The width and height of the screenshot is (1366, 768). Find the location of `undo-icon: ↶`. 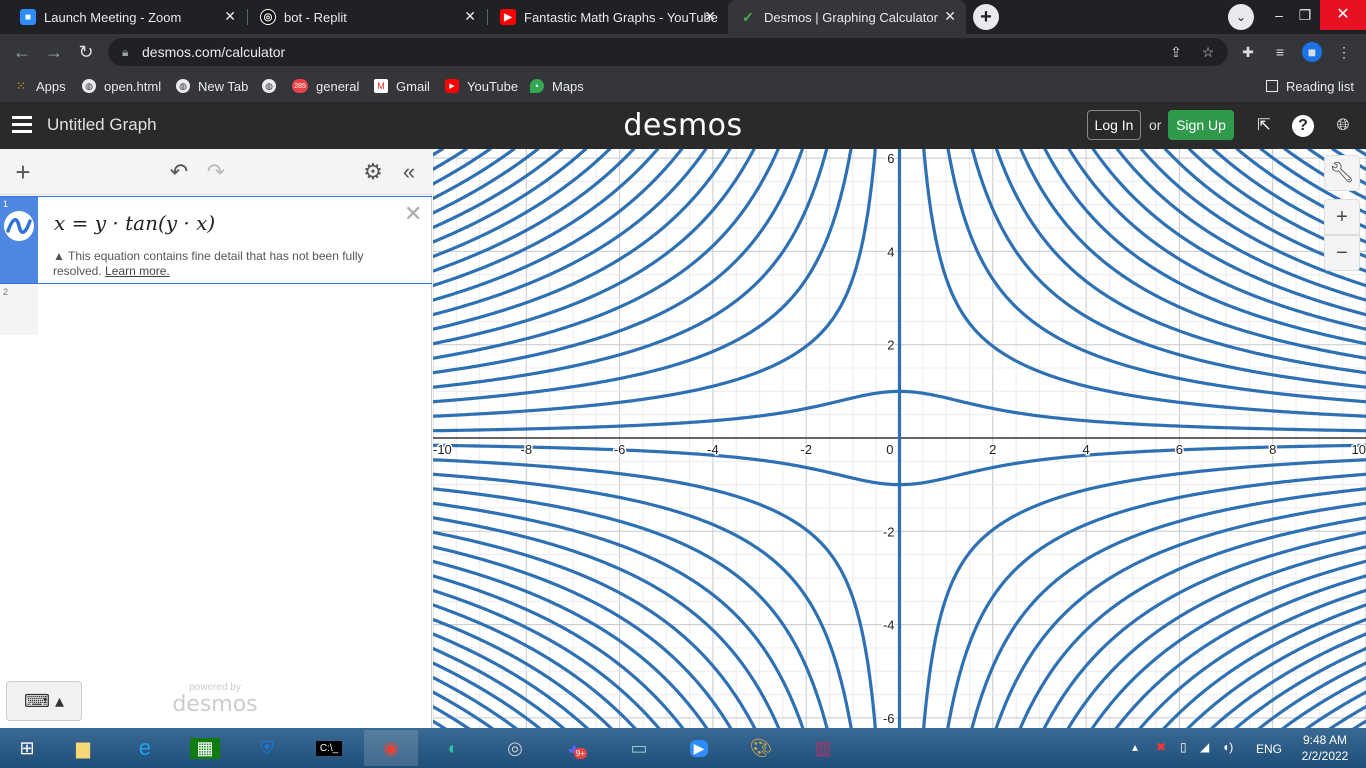

undo-icon: ↶ is located at coordinates (179, 172).